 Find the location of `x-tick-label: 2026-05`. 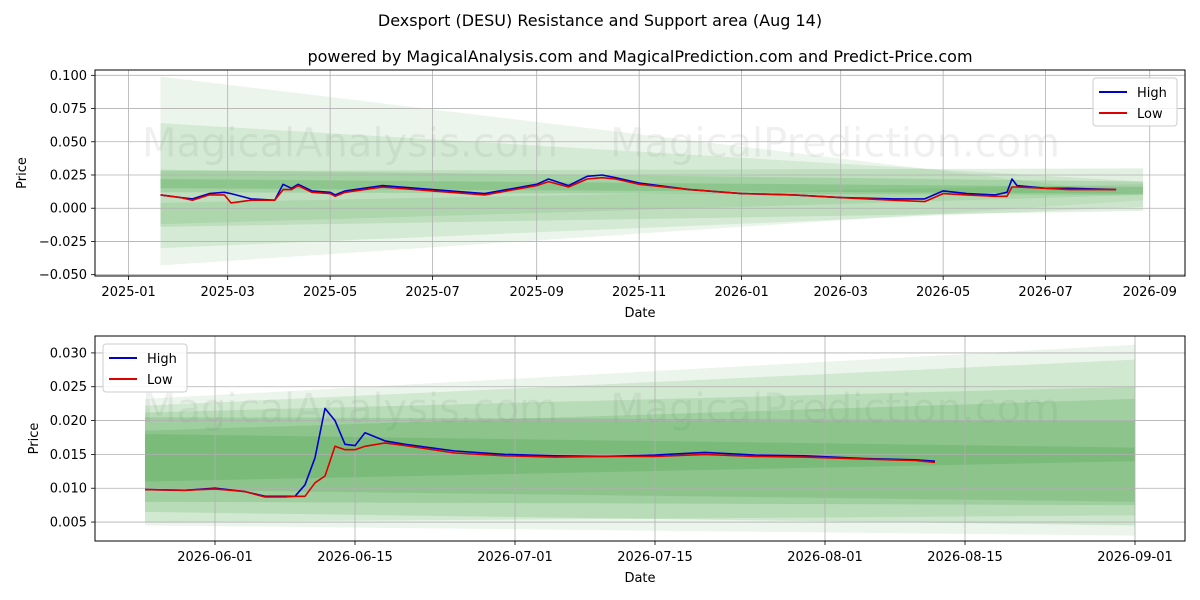

x-tick-label: 2026-05 is located at coordinates (943, 292).